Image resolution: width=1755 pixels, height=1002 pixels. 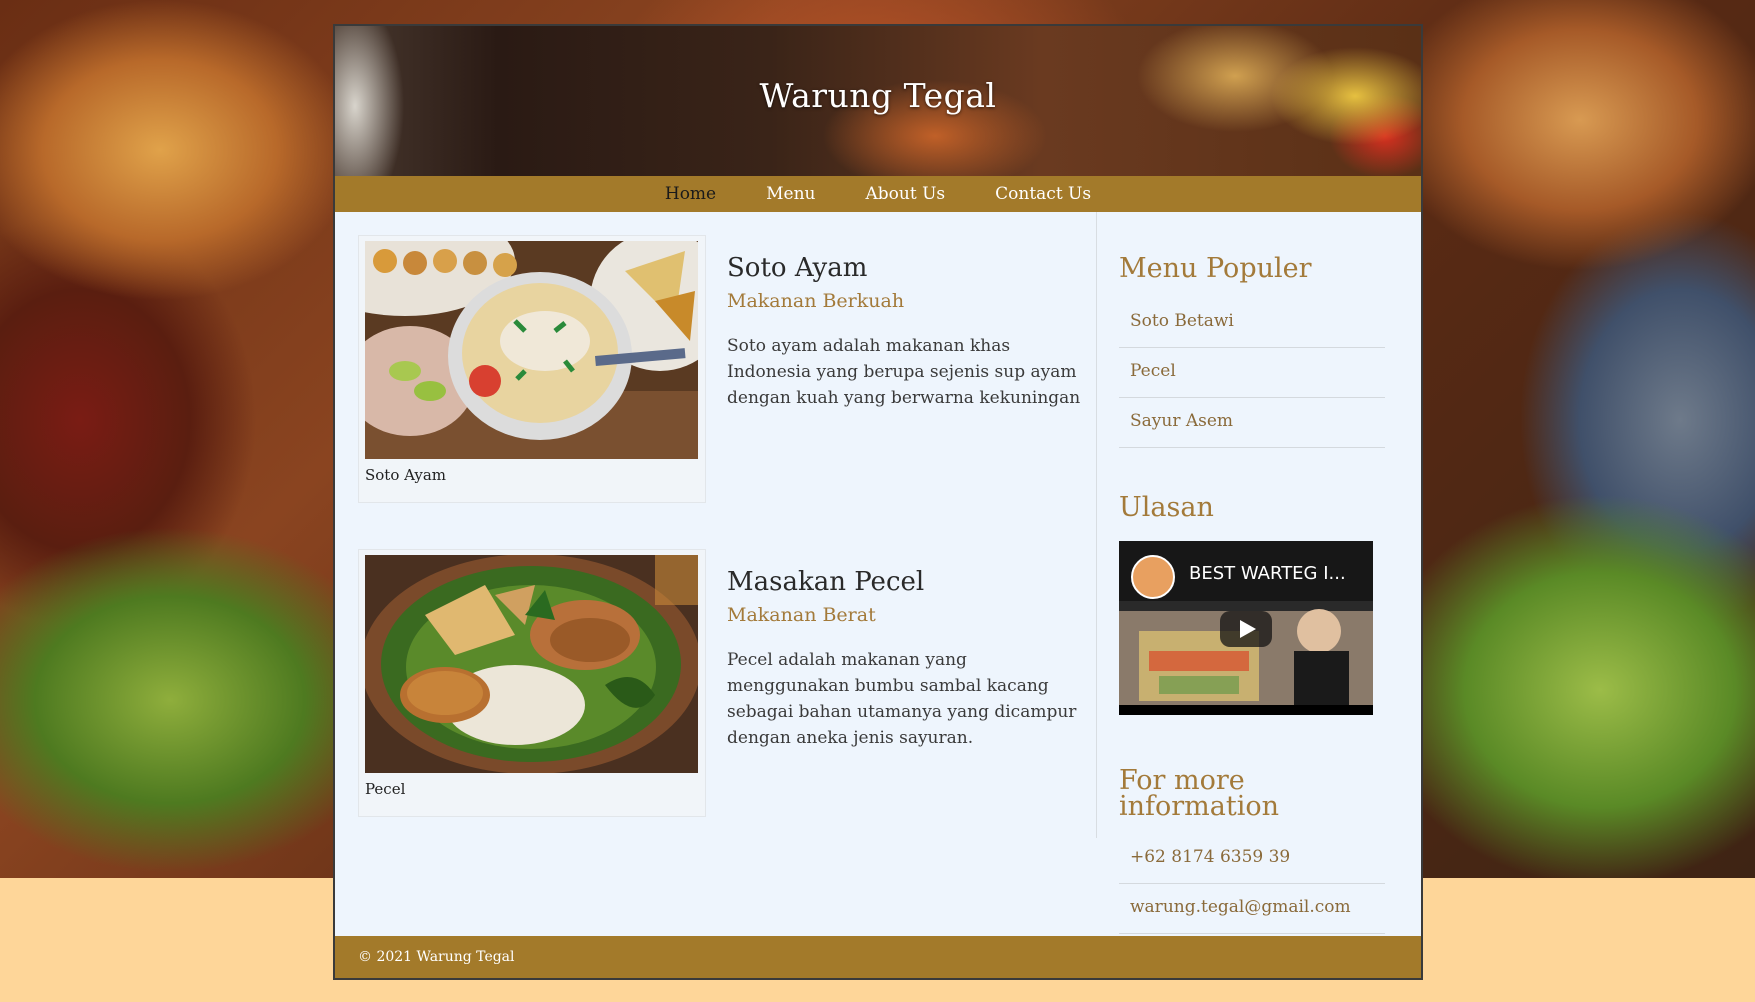 What do you see at coordinates (790, 194) in the screenshot?
I see `nav-menu: Menu` at bounding box center [790, 194].